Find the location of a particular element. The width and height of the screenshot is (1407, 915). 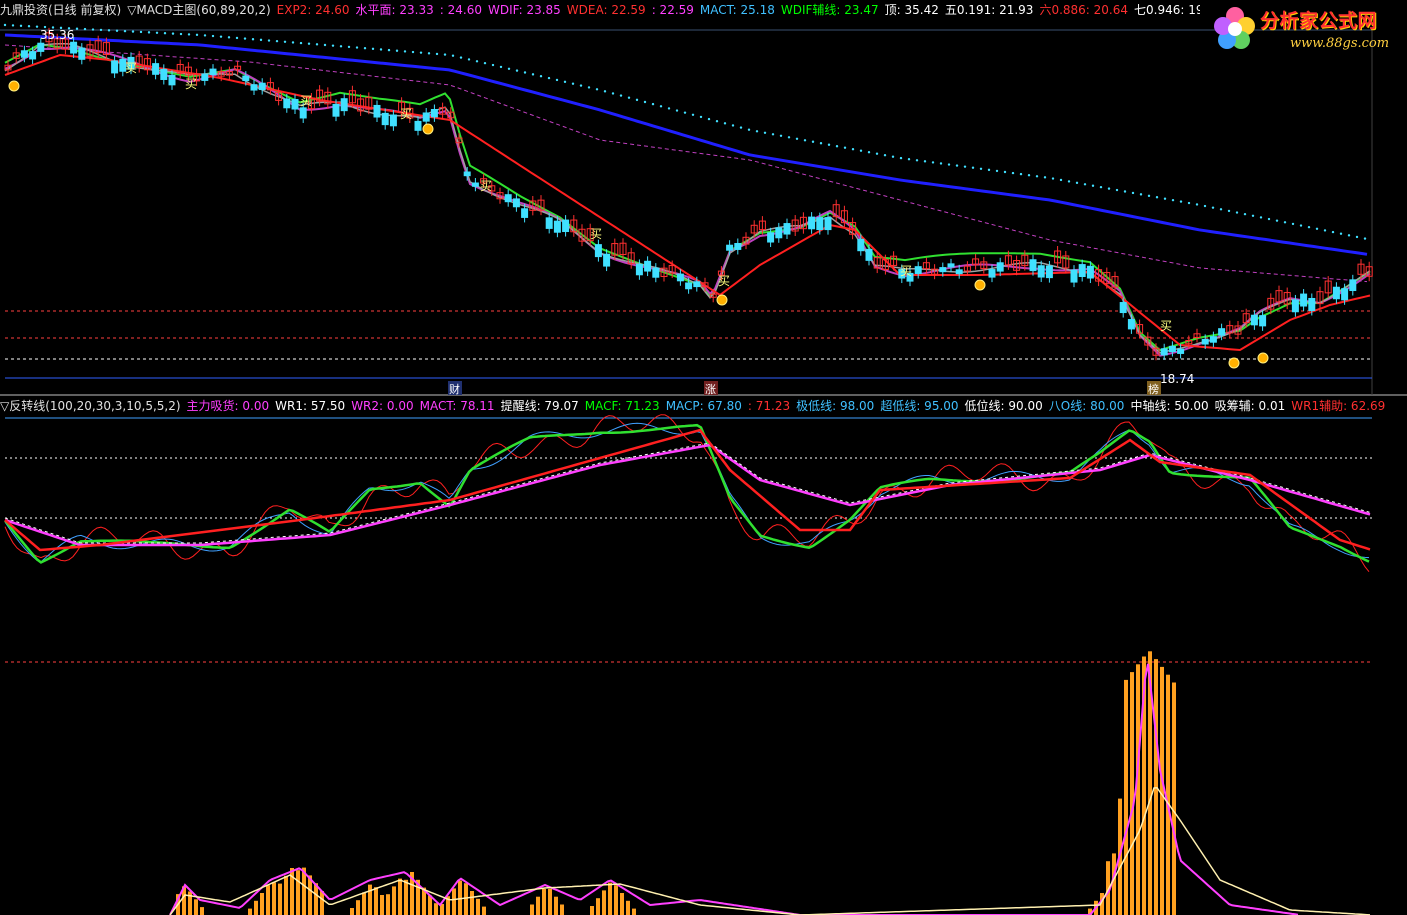

buy-signal-label: 买 is located at coordinates (306, 101).